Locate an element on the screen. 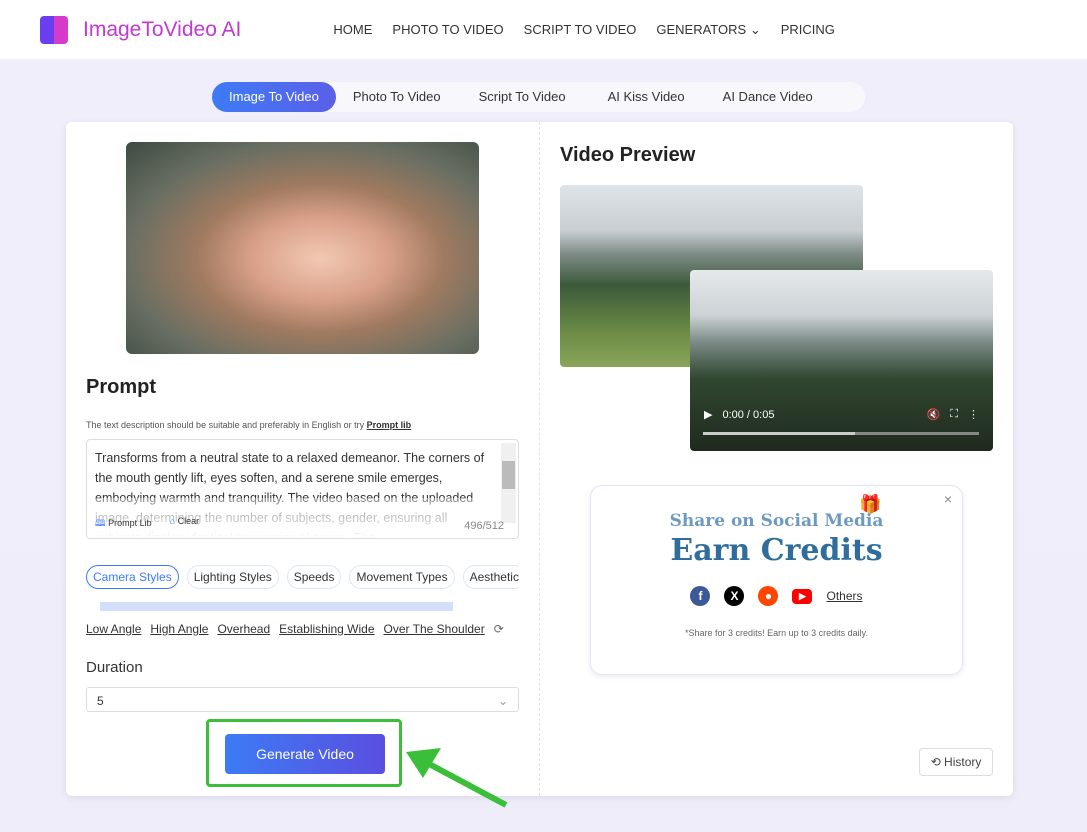 The width and height of the screenshot is (1087, 832). angle-overhead: Overhead is located at coordinates (243, 629).